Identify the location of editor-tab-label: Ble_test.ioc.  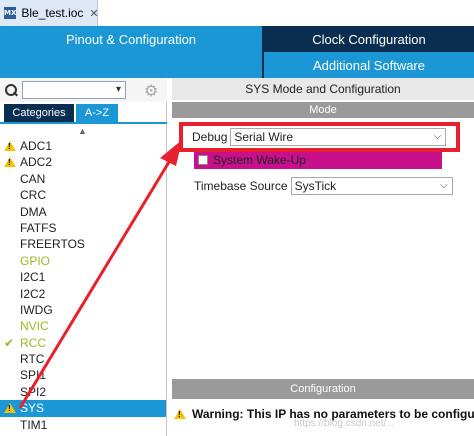
(52, 13).